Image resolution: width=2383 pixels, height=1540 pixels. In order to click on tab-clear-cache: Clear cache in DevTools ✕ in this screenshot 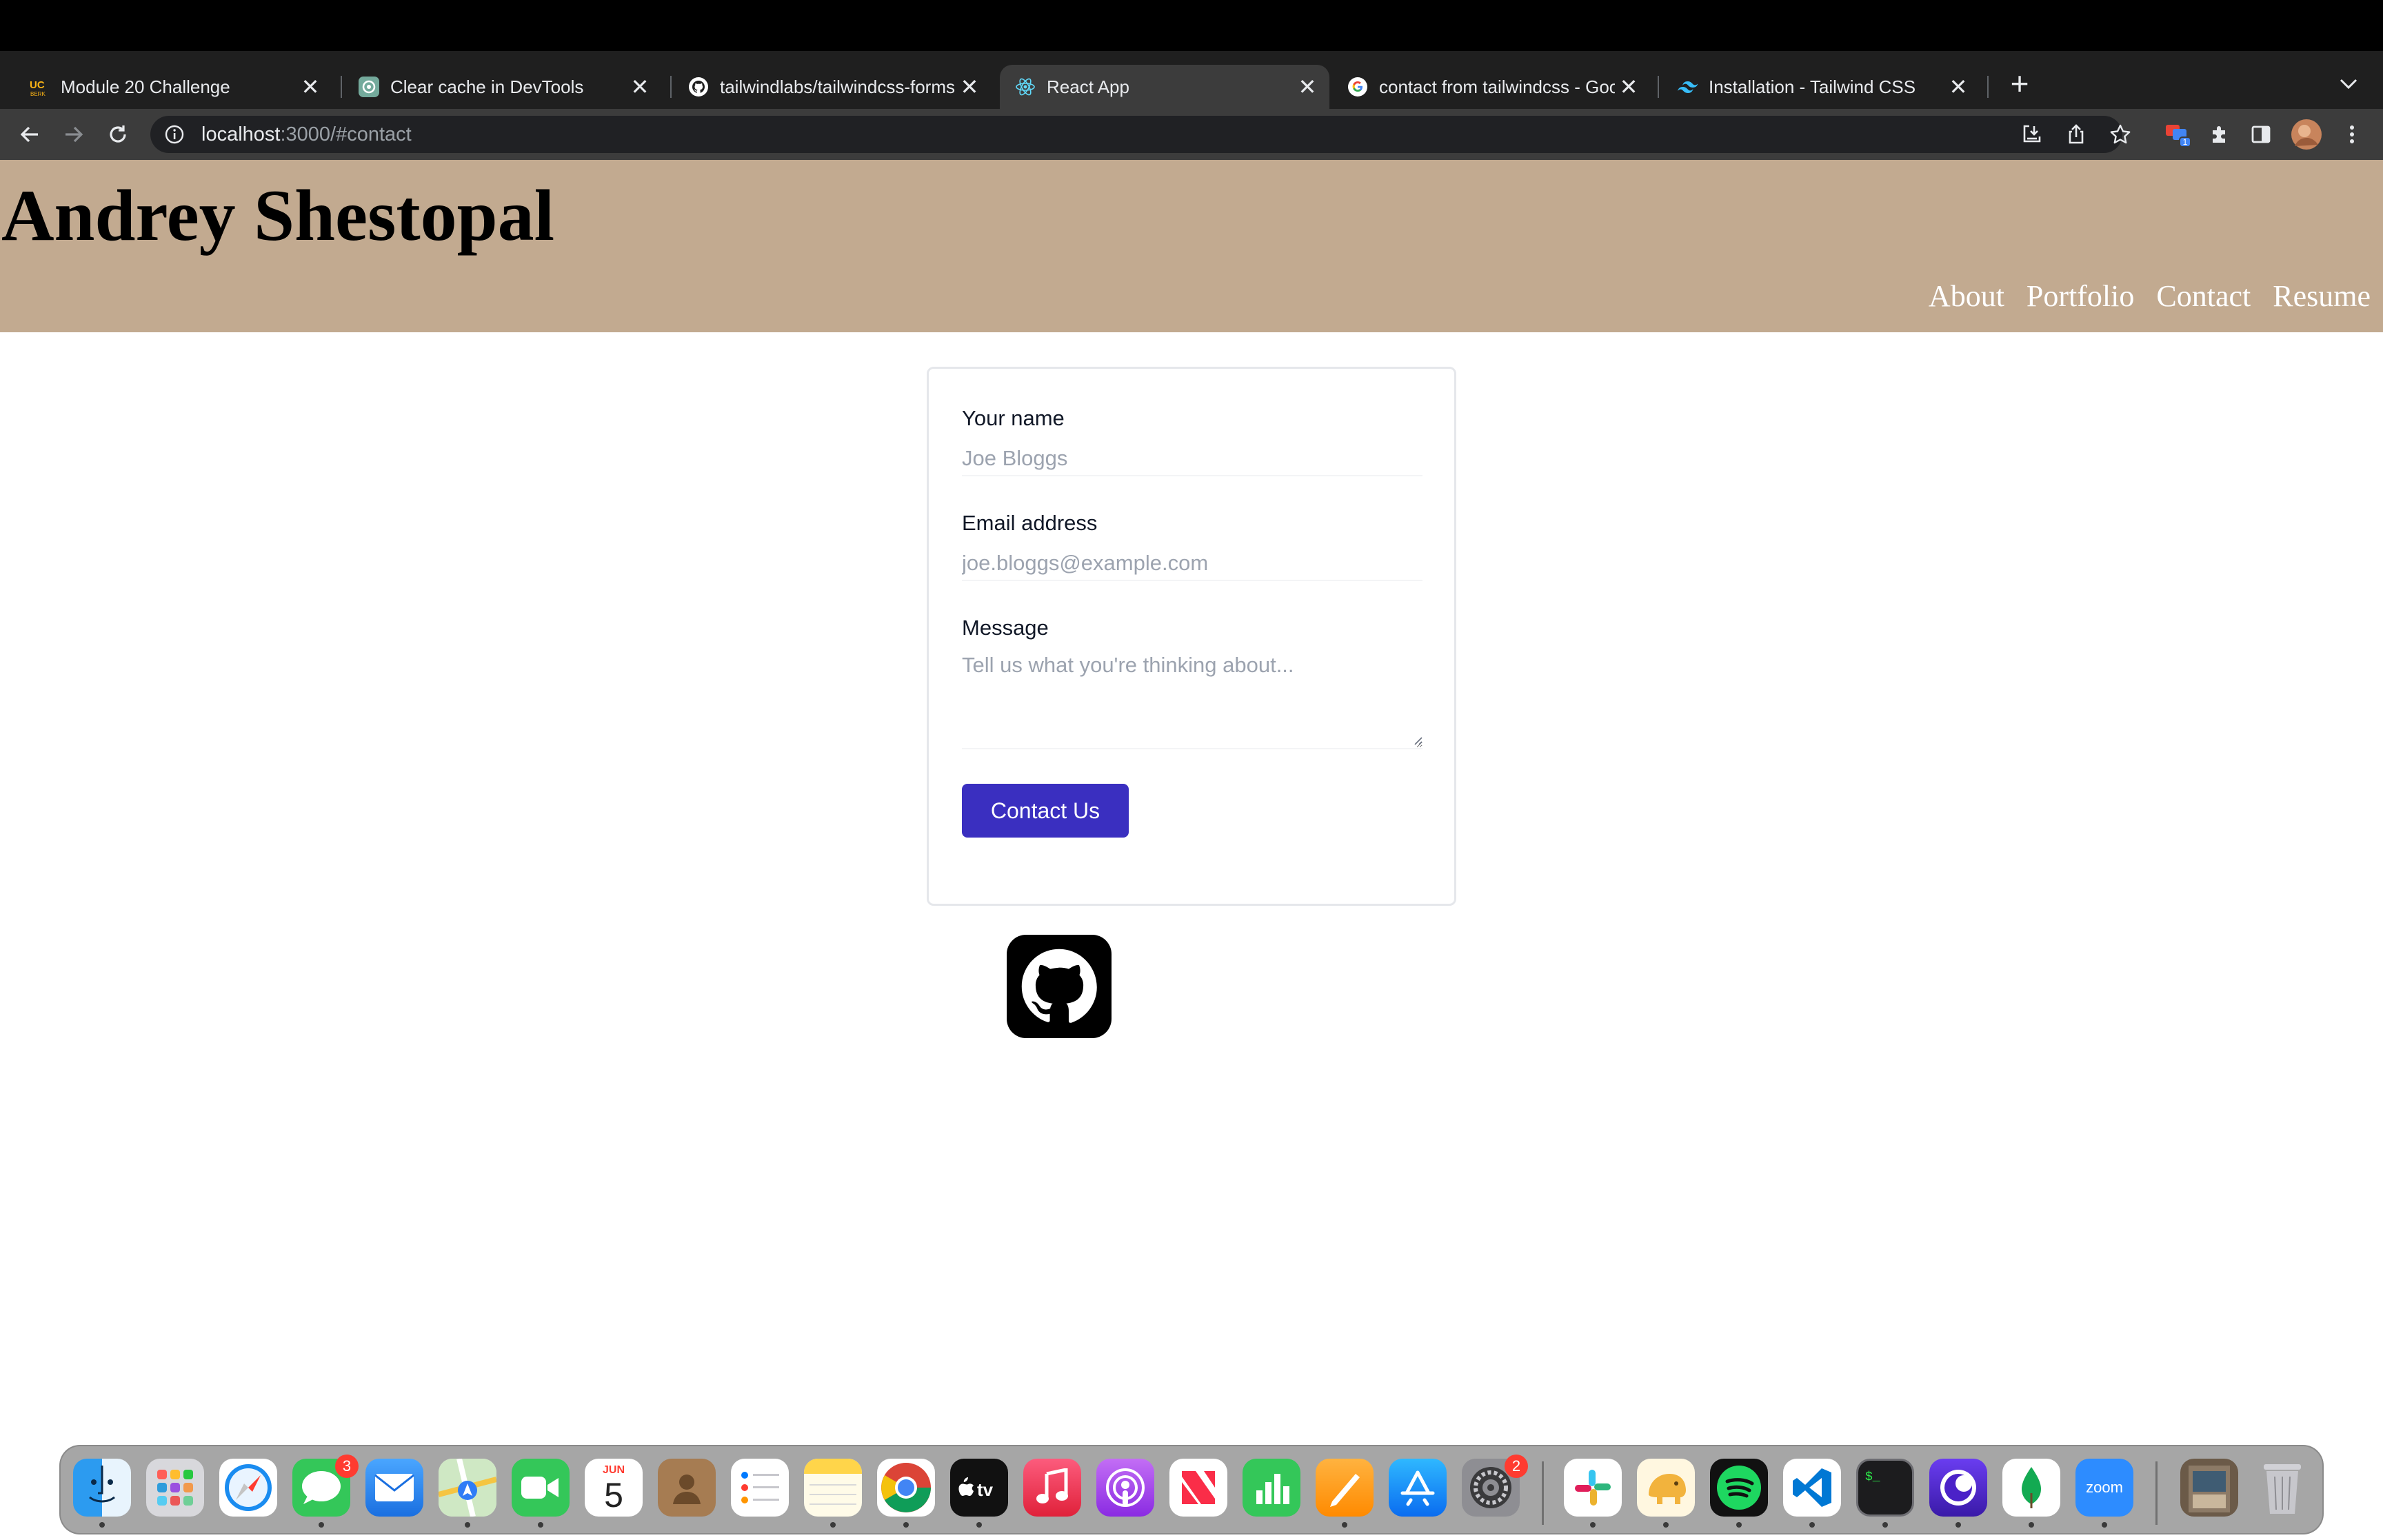, I will do `click(502, 87)`.